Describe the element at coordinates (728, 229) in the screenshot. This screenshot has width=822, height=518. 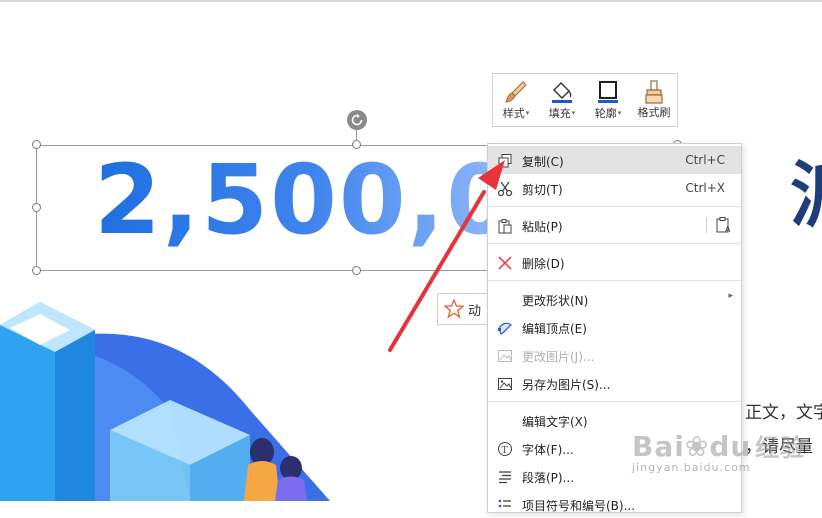
I see `svg-text: A` at that location.